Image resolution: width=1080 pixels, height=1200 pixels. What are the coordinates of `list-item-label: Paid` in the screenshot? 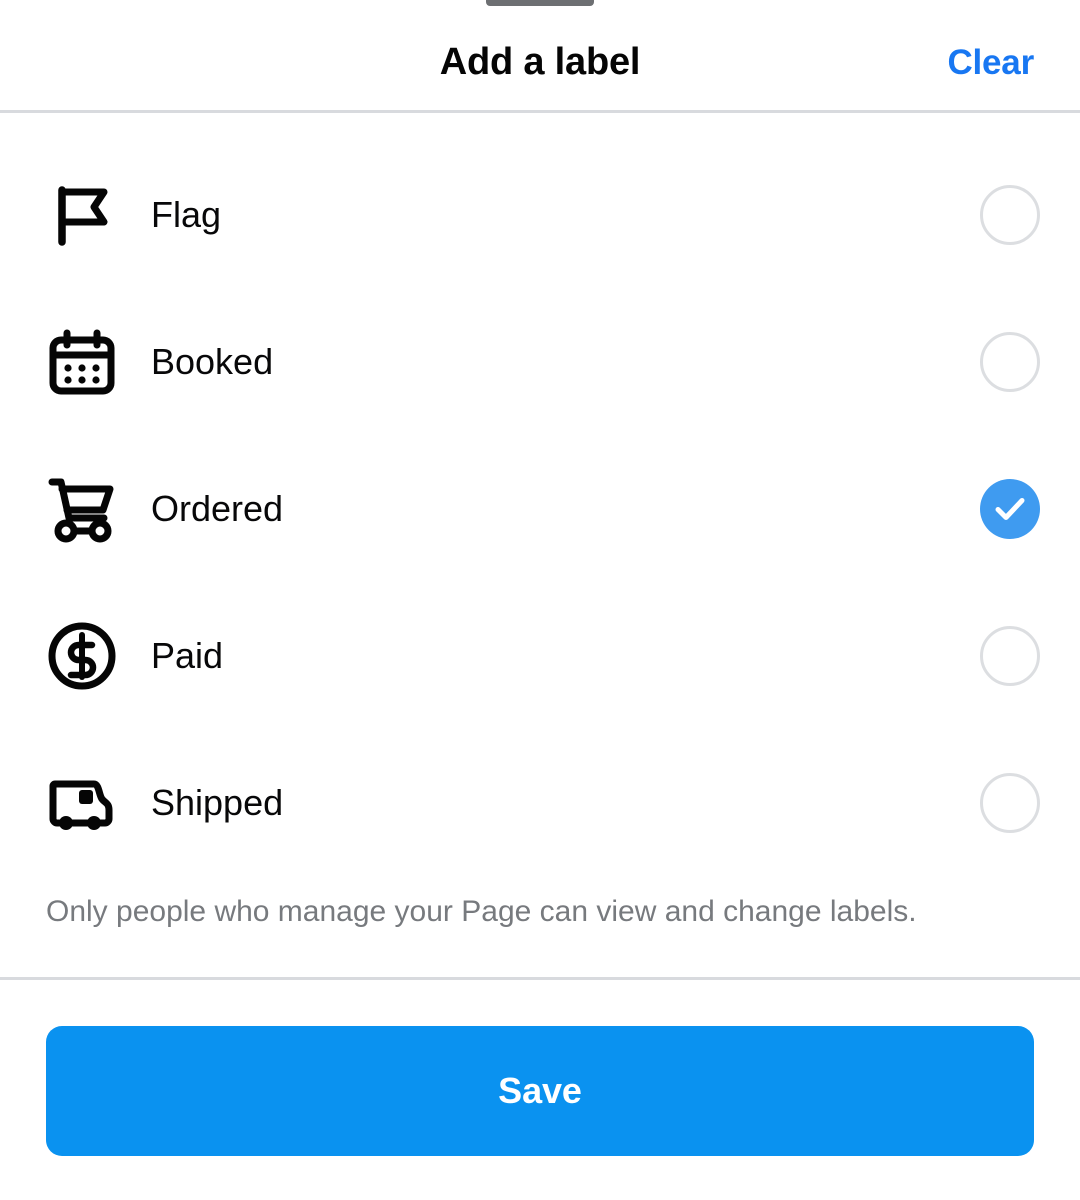 It's located at (187, 655).